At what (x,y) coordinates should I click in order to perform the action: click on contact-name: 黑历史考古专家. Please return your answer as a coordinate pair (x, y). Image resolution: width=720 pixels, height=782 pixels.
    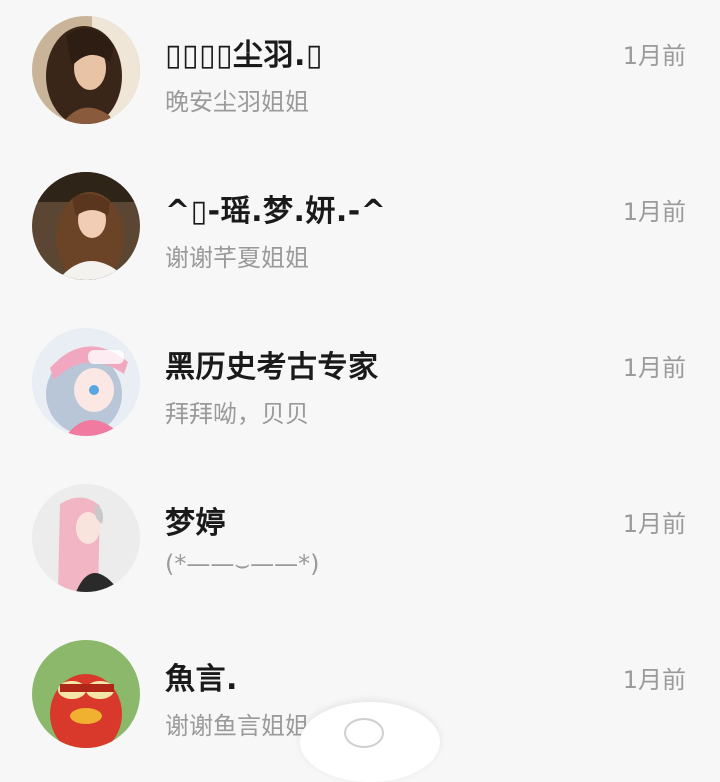
    Looking at the image, I should click on (272, 367).